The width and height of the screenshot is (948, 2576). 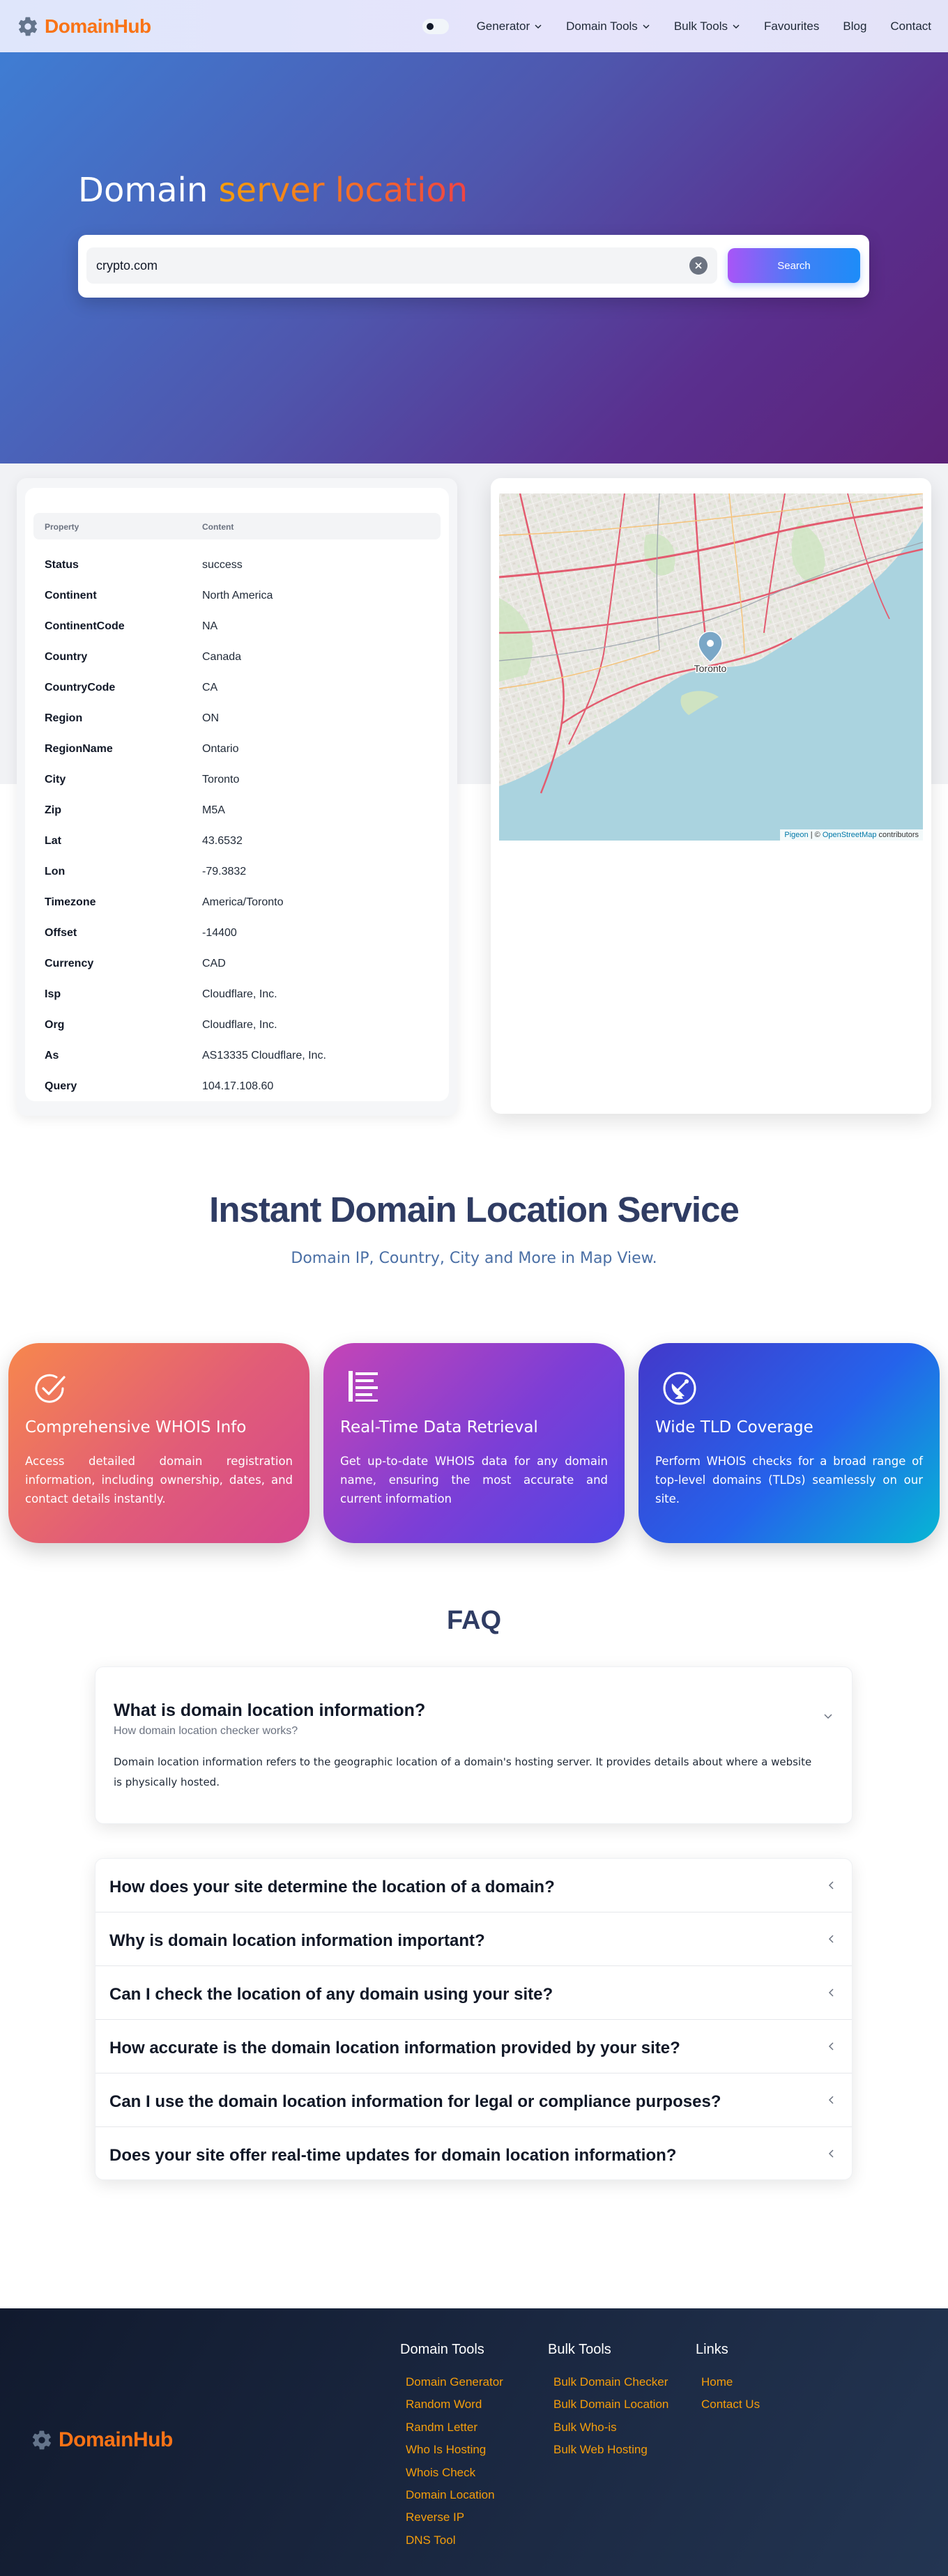 What do you see at coordinates (62, 527) in the screenshot?
I see `header-property: Property` at bounding box center [62, 527].